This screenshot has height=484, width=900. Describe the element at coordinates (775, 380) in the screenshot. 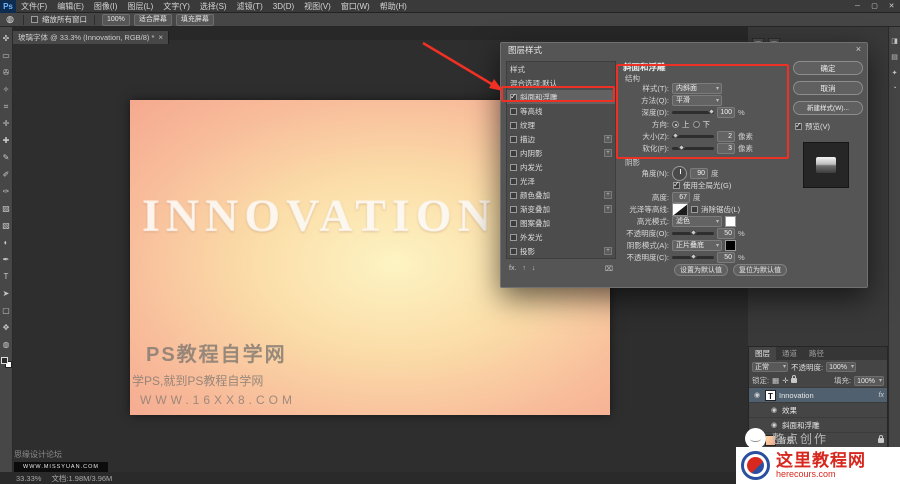

I see `lock-transparency-icon: ▦` at that location.